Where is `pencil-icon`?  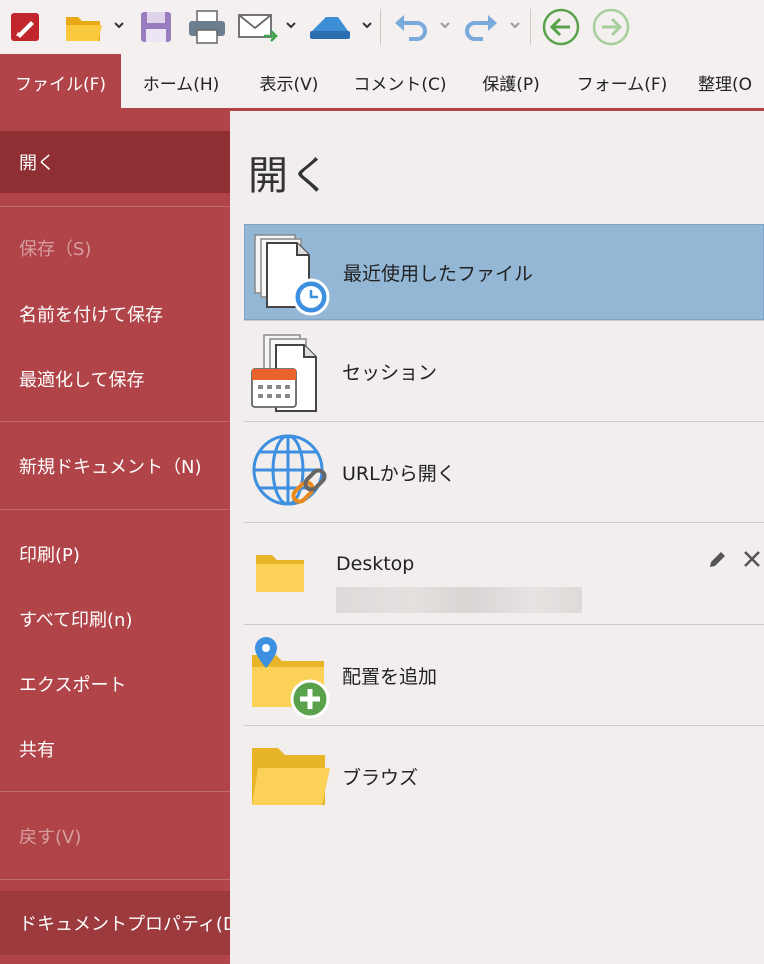
pencil-icon is located at coordinates (717, 560).